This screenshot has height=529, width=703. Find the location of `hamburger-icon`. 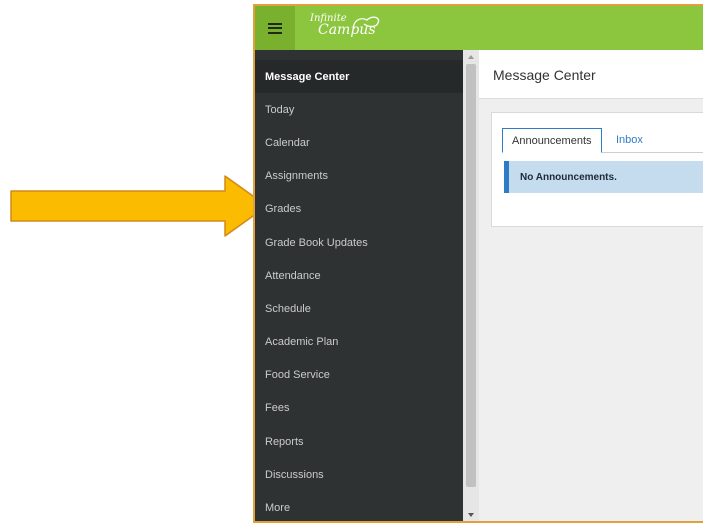

hamburger-icon is located at coordinates (275, 28).